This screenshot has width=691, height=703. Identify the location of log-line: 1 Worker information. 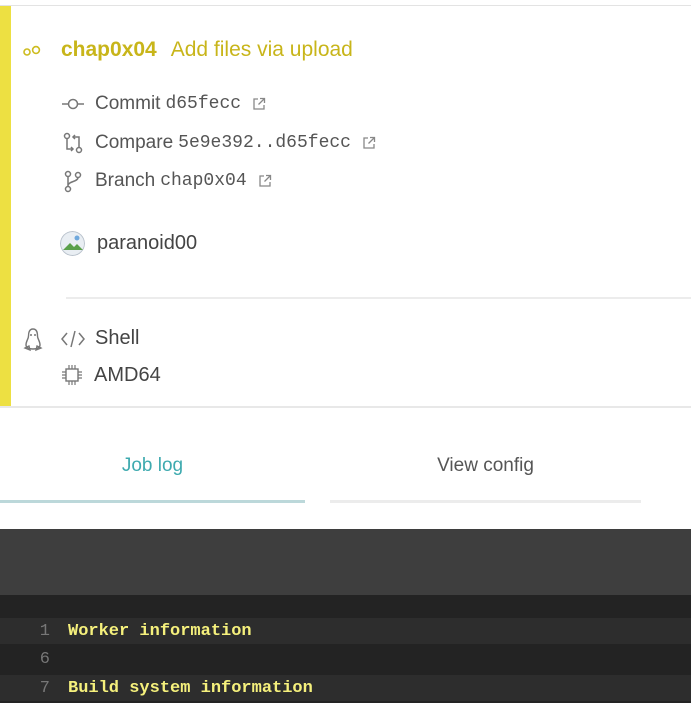
(345, 631).